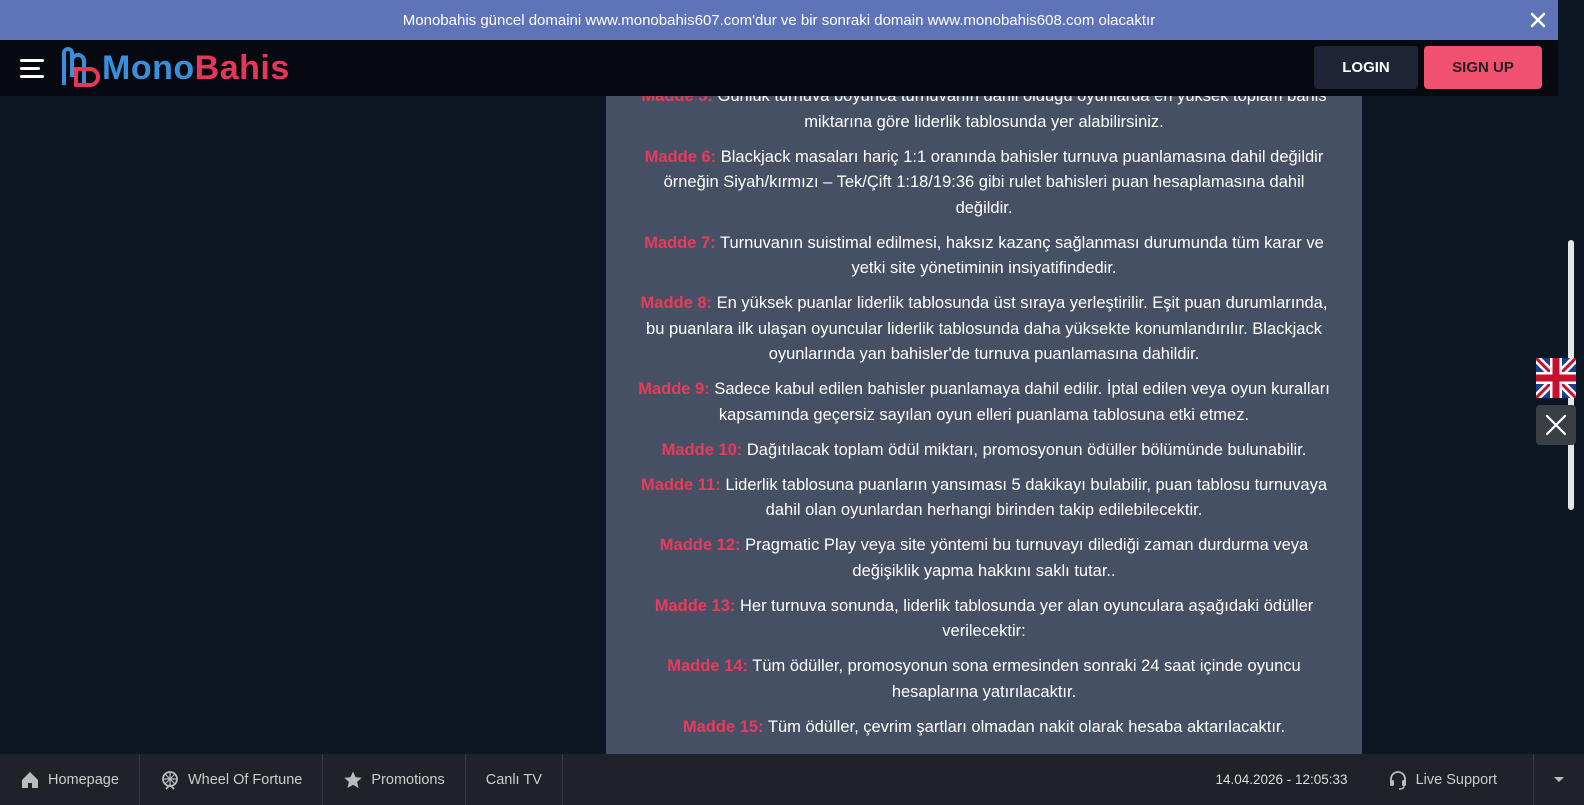 Image resolution: width=1584 pixels, height=805 pixels. I want to click on announcement-close-button, so click(1538, 20).